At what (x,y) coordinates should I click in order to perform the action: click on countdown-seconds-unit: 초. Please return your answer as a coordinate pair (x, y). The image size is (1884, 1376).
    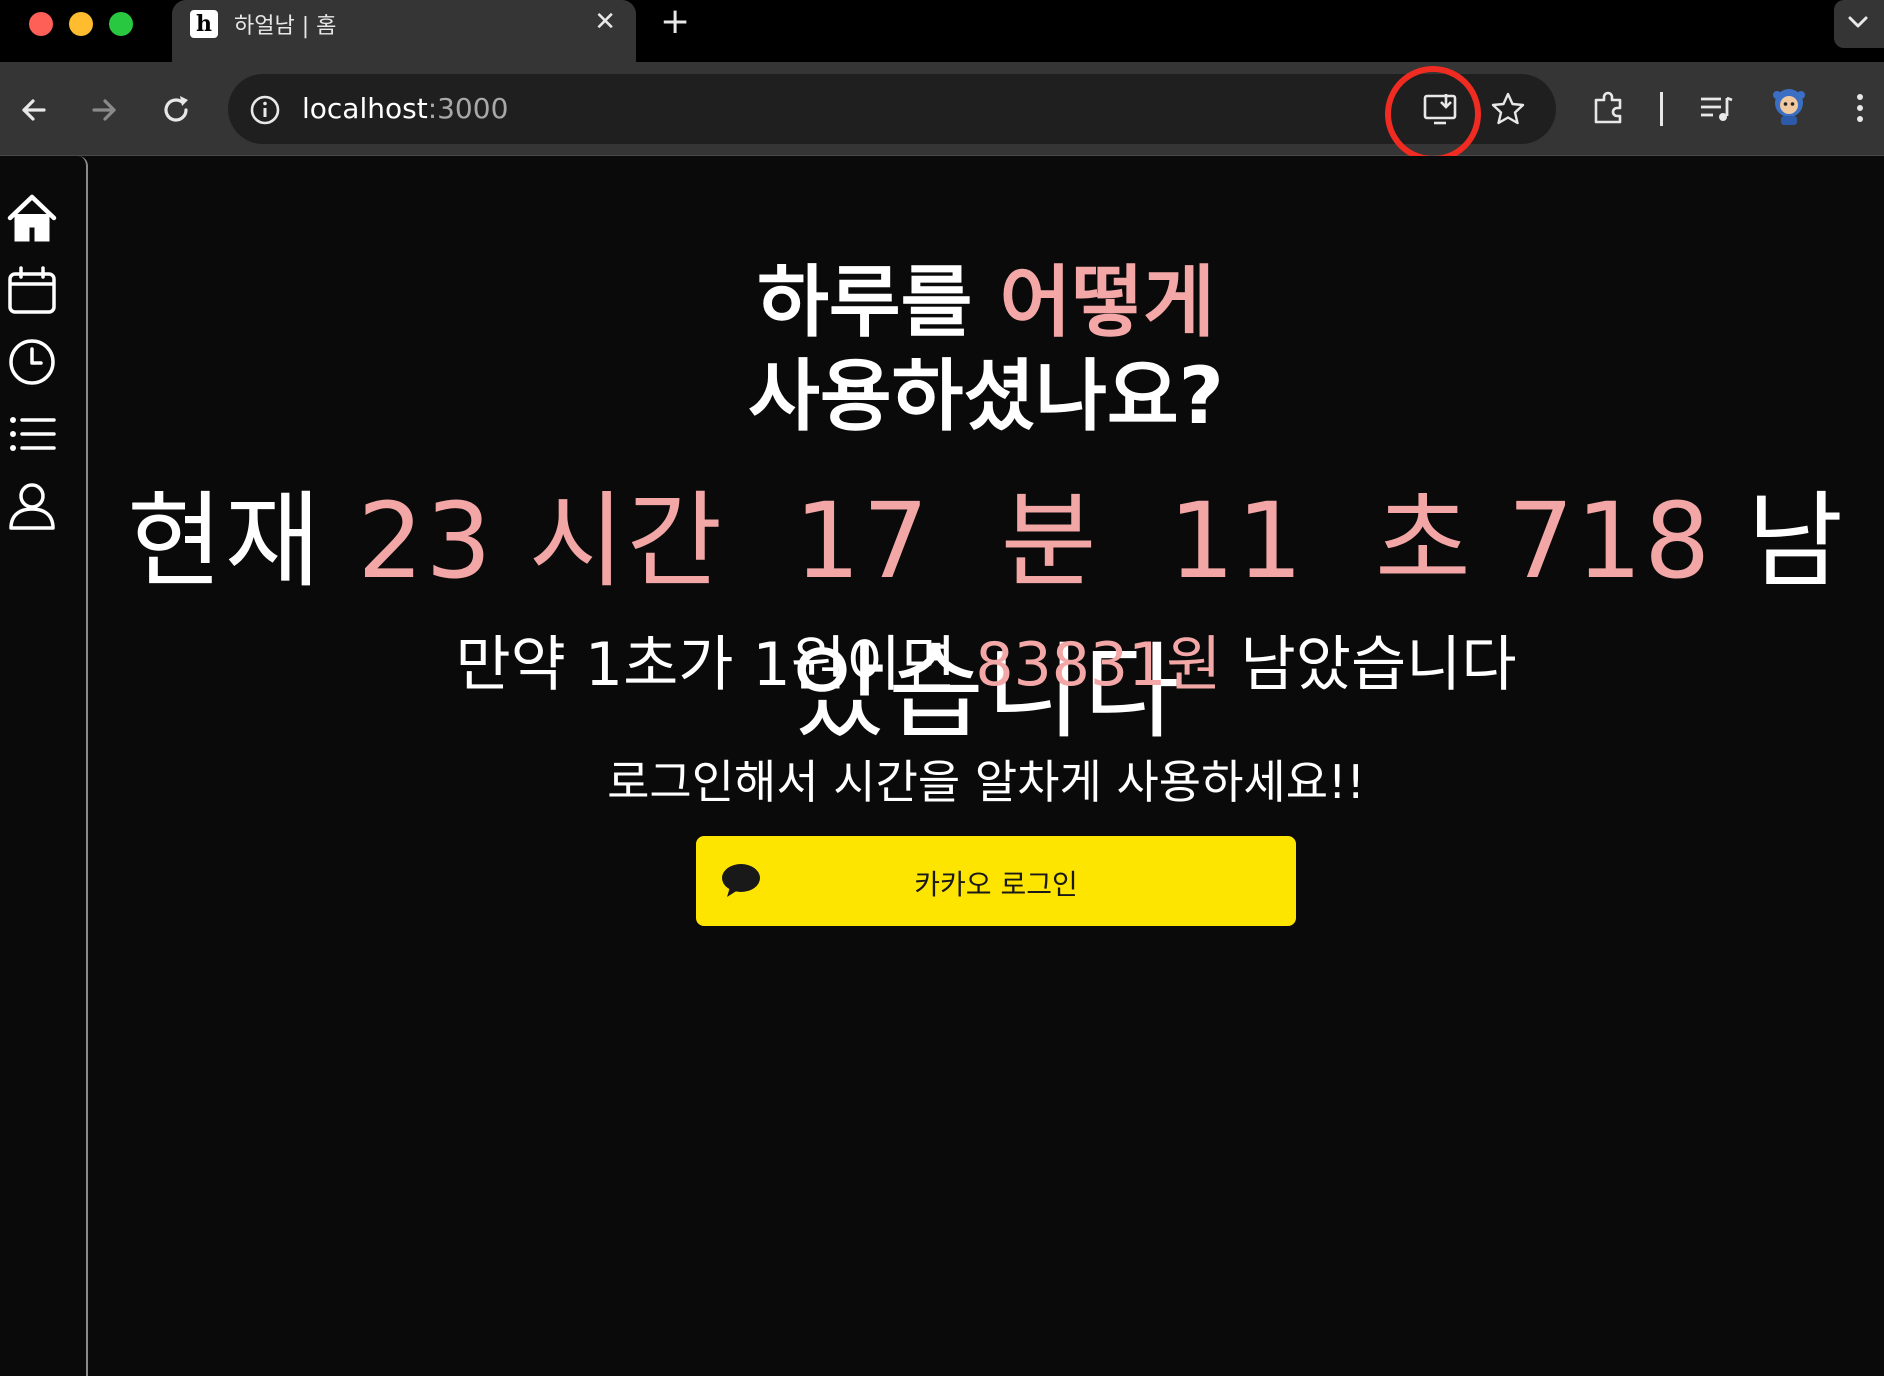
    Looking at the image, I should click on (1424, 541).